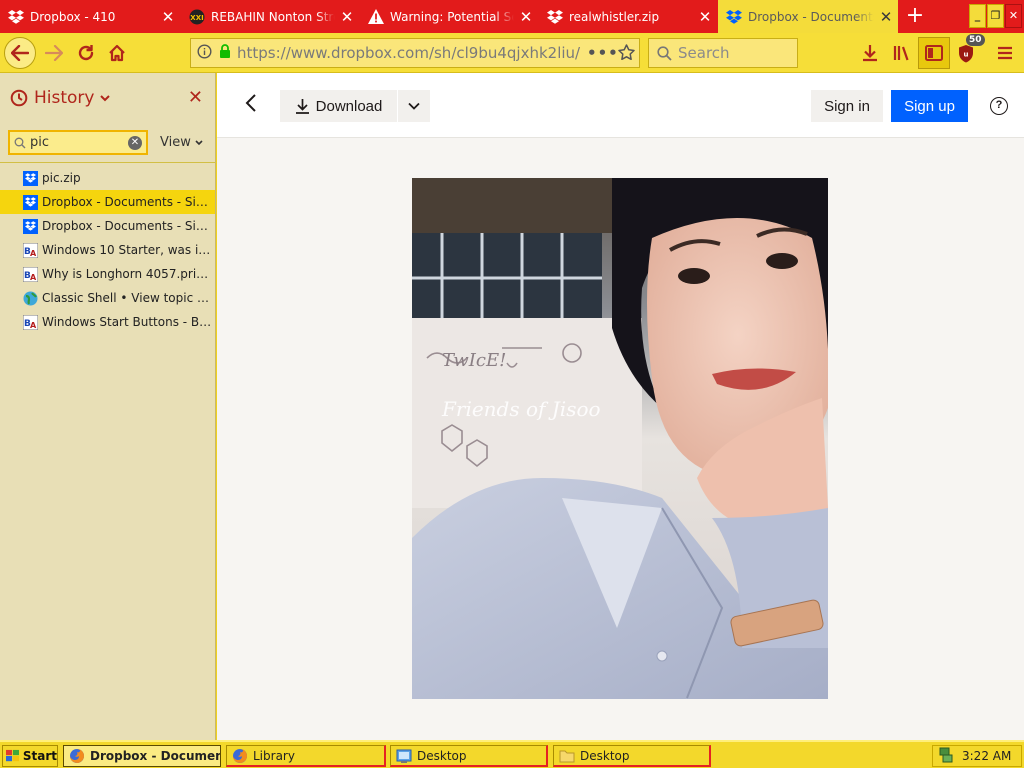 The image size is (1024, 768). I want to click on page-actions-icon: •••, so click(602, 53).